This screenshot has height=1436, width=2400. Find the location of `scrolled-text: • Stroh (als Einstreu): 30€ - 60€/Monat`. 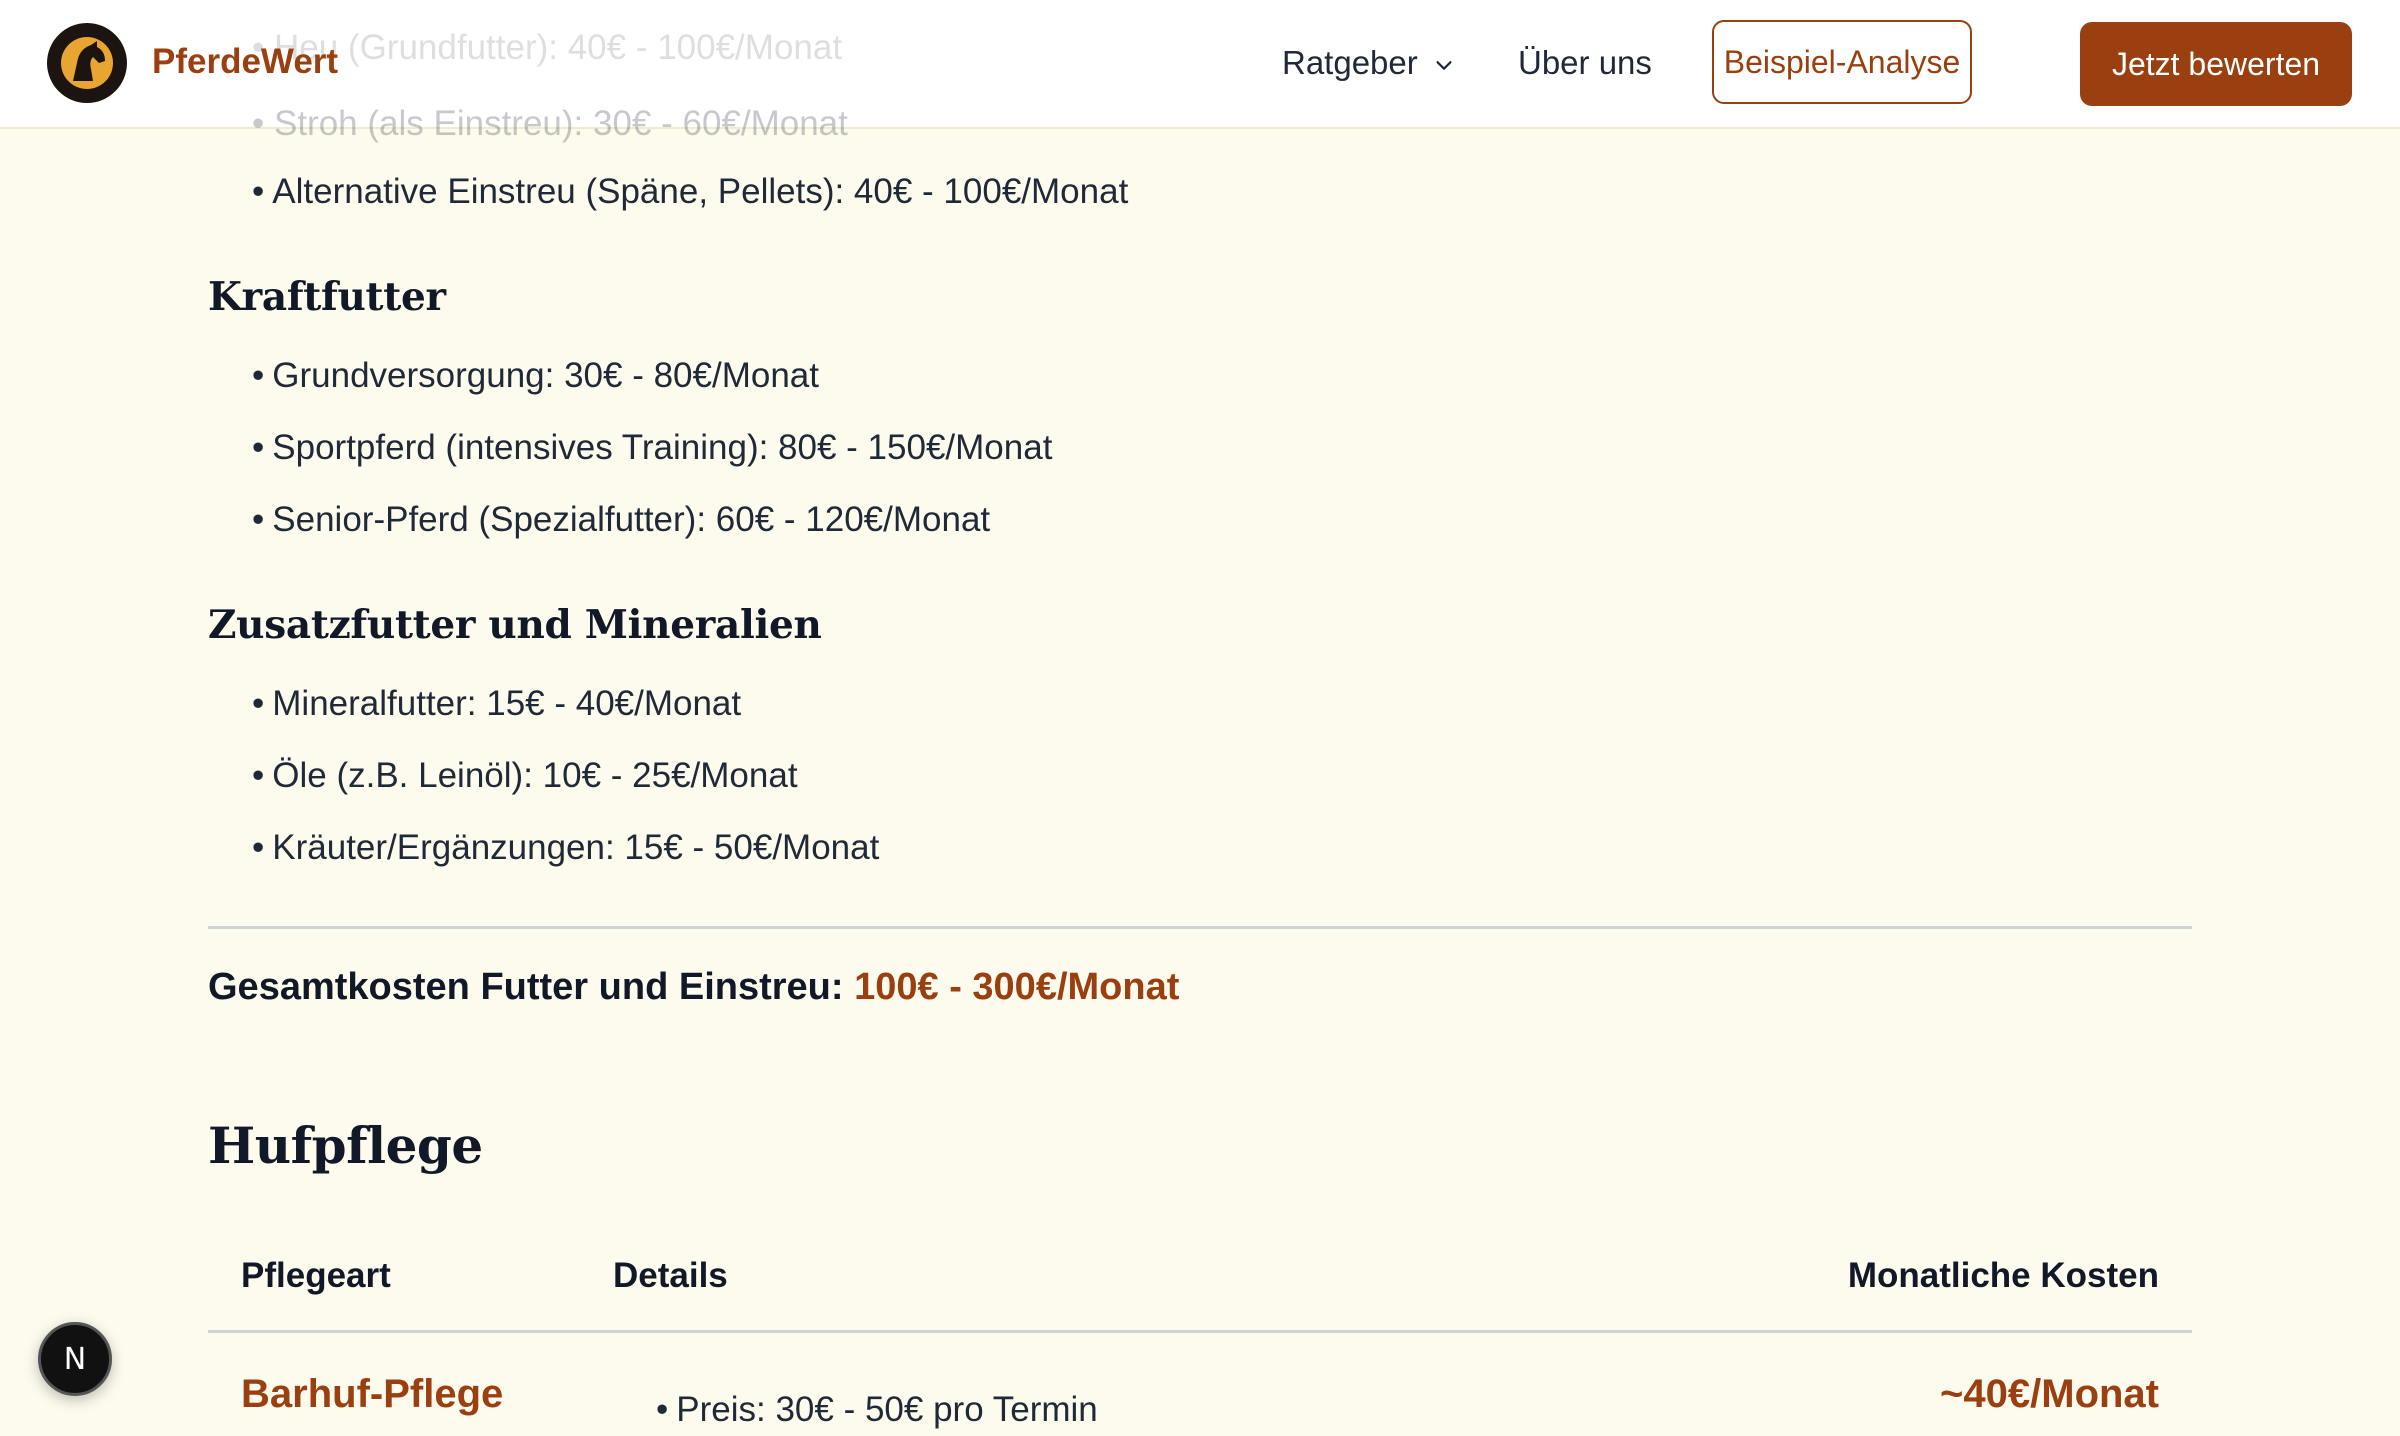

scrolled-text: • Stroh (als Einstreu): 30€ - 60€/Monat is located at coordinates (550, 123).